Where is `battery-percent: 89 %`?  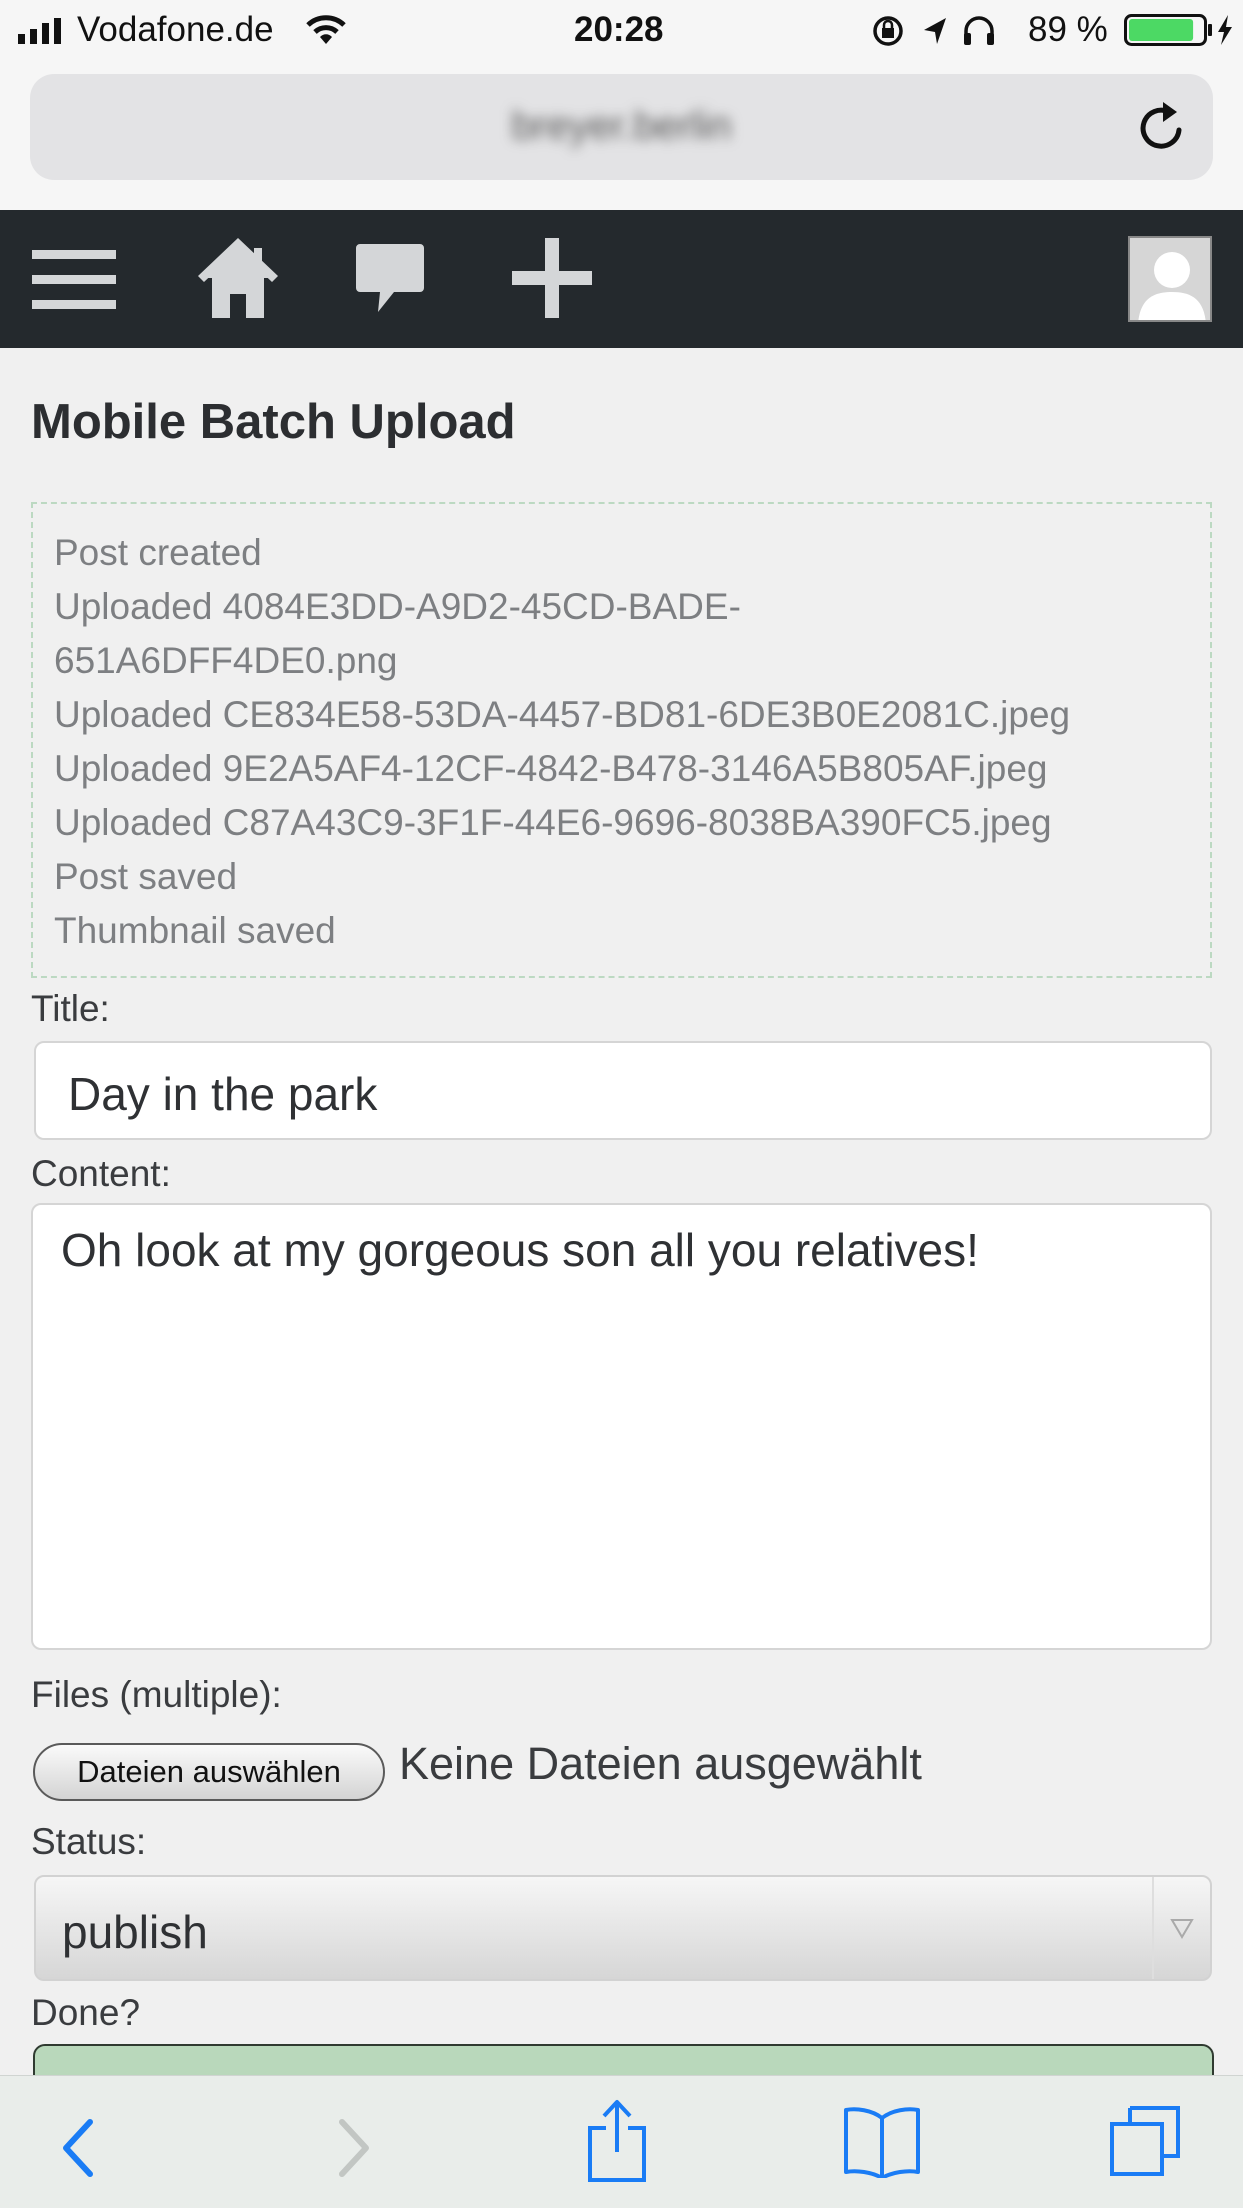
battery-percent: 89 % is located at coordinates (1068, 29).